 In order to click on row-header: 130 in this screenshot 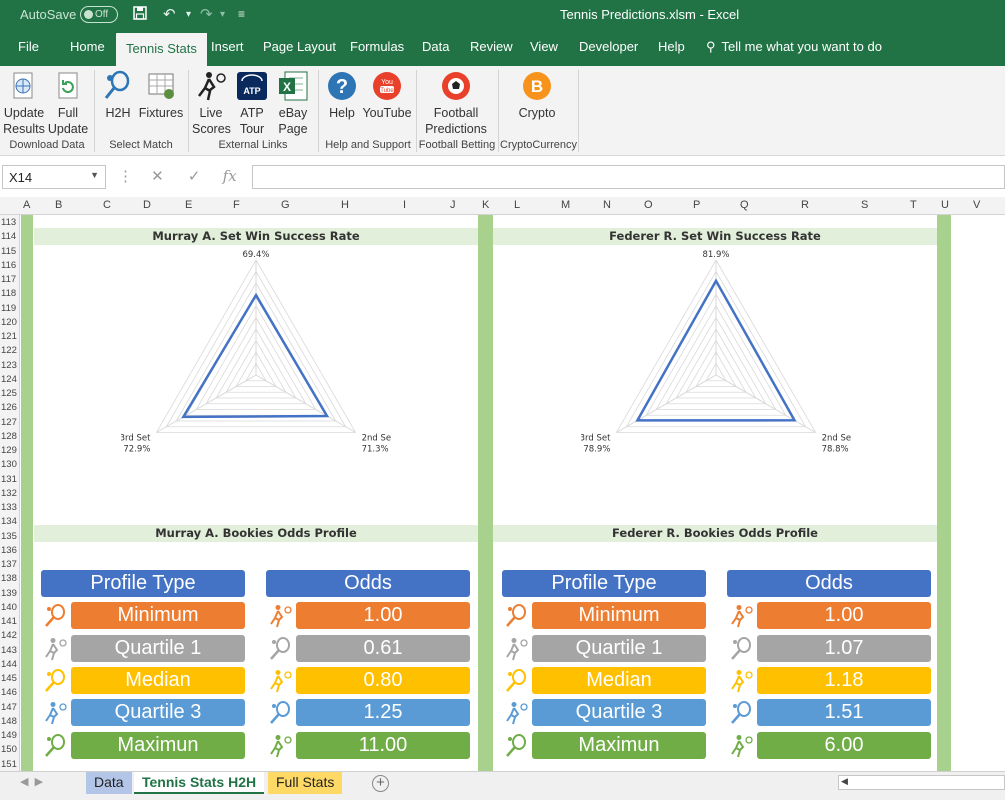, I will do `click(9, 464)`.